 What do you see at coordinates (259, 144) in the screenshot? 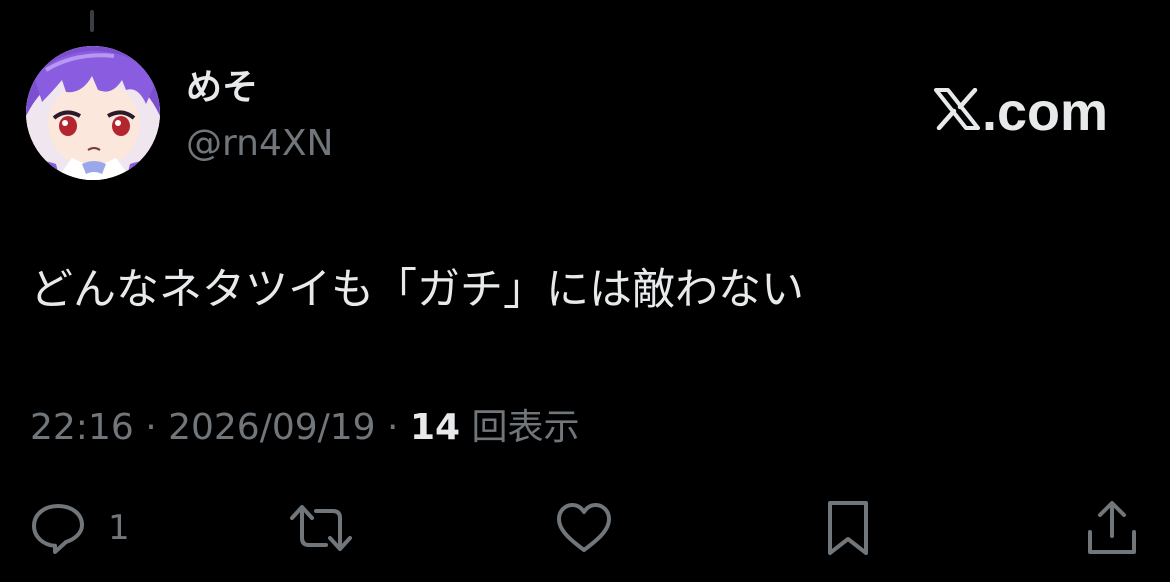
I see `author-handle: @rn4XN` at bounding box center [259, 144].